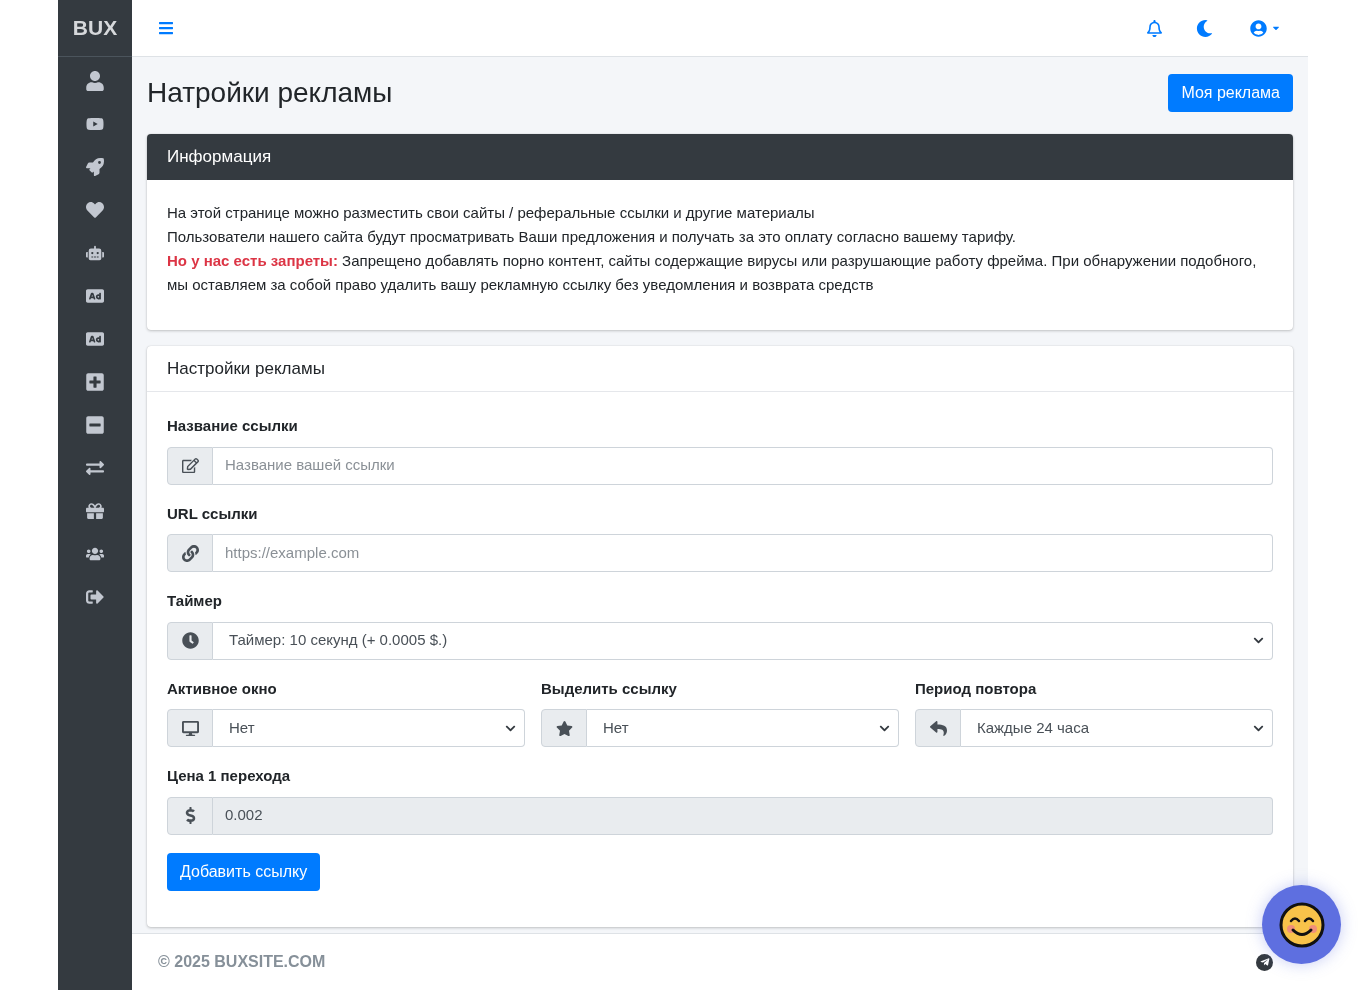 The image size is (1366, 990). What do you see at coordinates (1154, 28) in the screenshot?
I see `bell-icon` at bounding box center [1154, 28].